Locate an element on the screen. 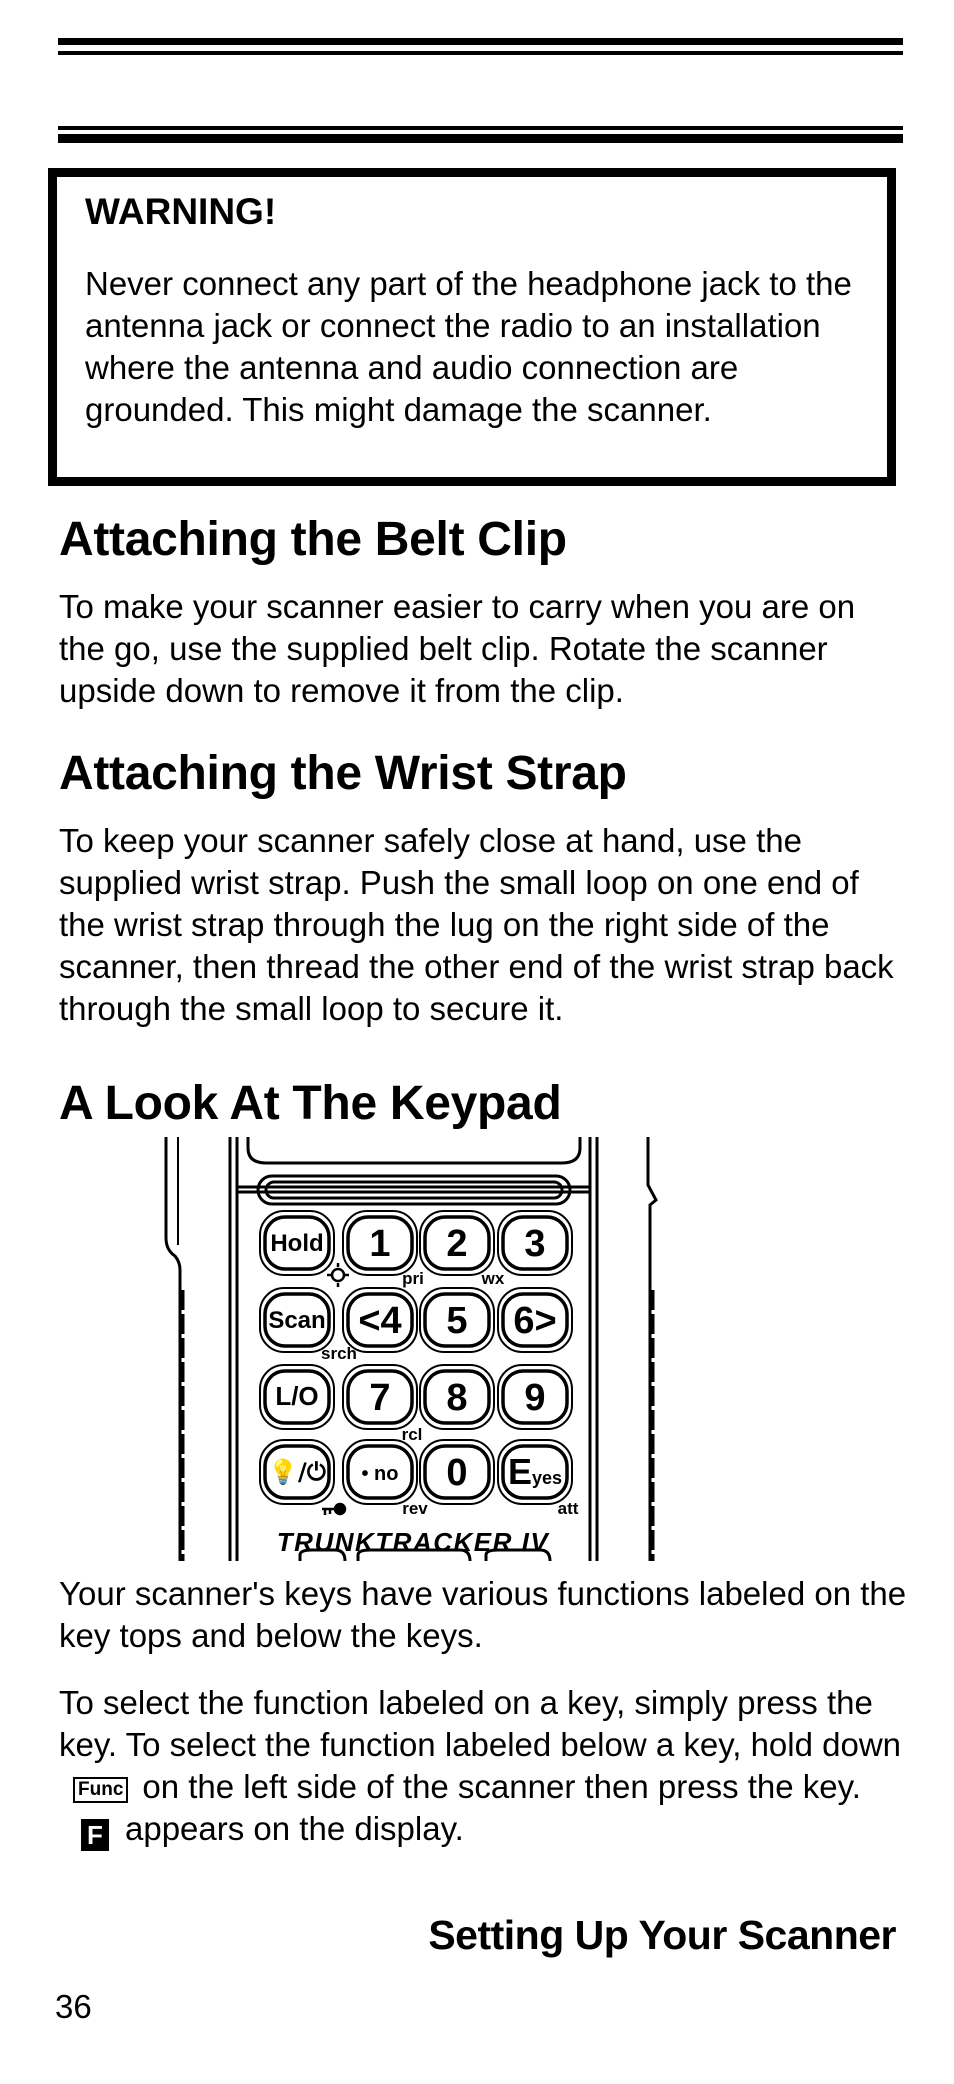 The height and width of the screenshot is (2084, 954). key-3: 3 is located at coordinates (535, 1243).